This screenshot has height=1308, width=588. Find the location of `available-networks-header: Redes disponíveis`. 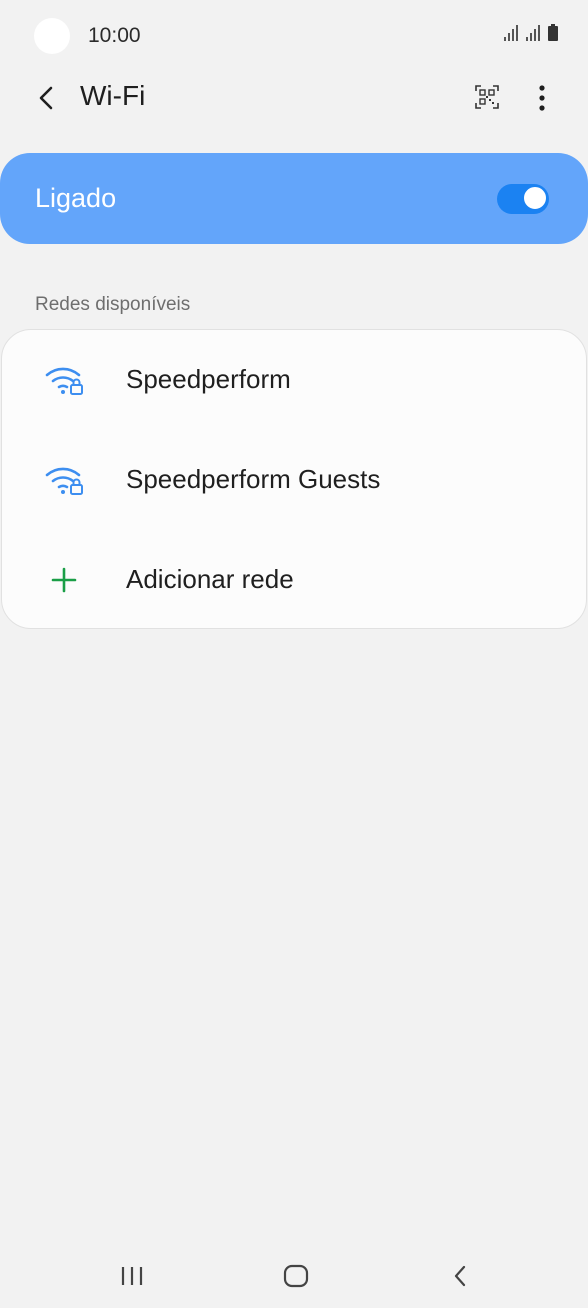

available-networks-header: Redes disponíveis is located at coordinates (113, 304).